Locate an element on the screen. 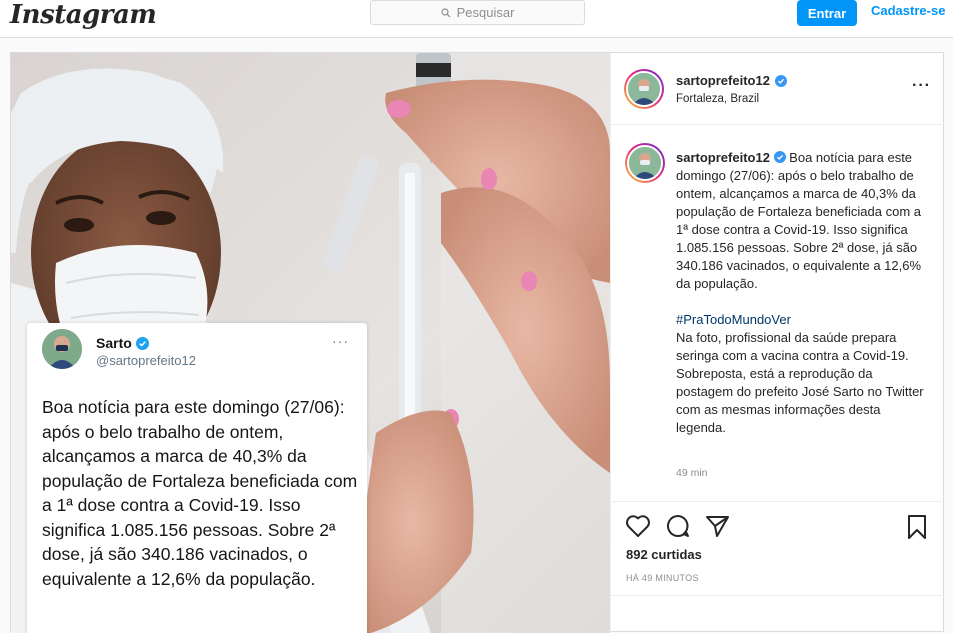 This screenshot has height=633, width=953. more-options-icon: ··· is located at coordinates (921, 86).